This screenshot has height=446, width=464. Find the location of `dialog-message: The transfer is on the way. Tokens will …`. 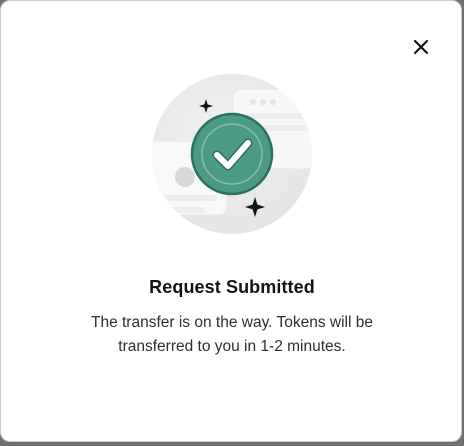

dialog-message: The transfer is on the way. Tokens will … is located at coordinates (231, 334).